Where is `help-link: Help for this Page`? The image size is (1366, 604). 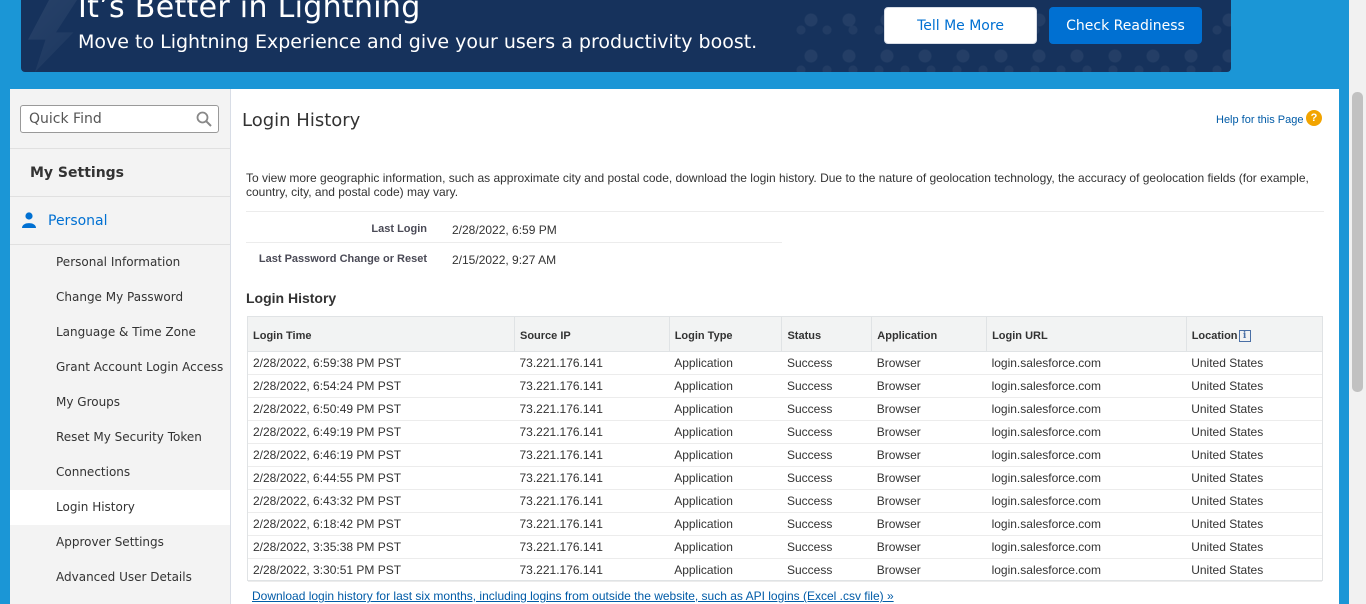
help-link: Help for this Page is located at coordinates (1259, 120).